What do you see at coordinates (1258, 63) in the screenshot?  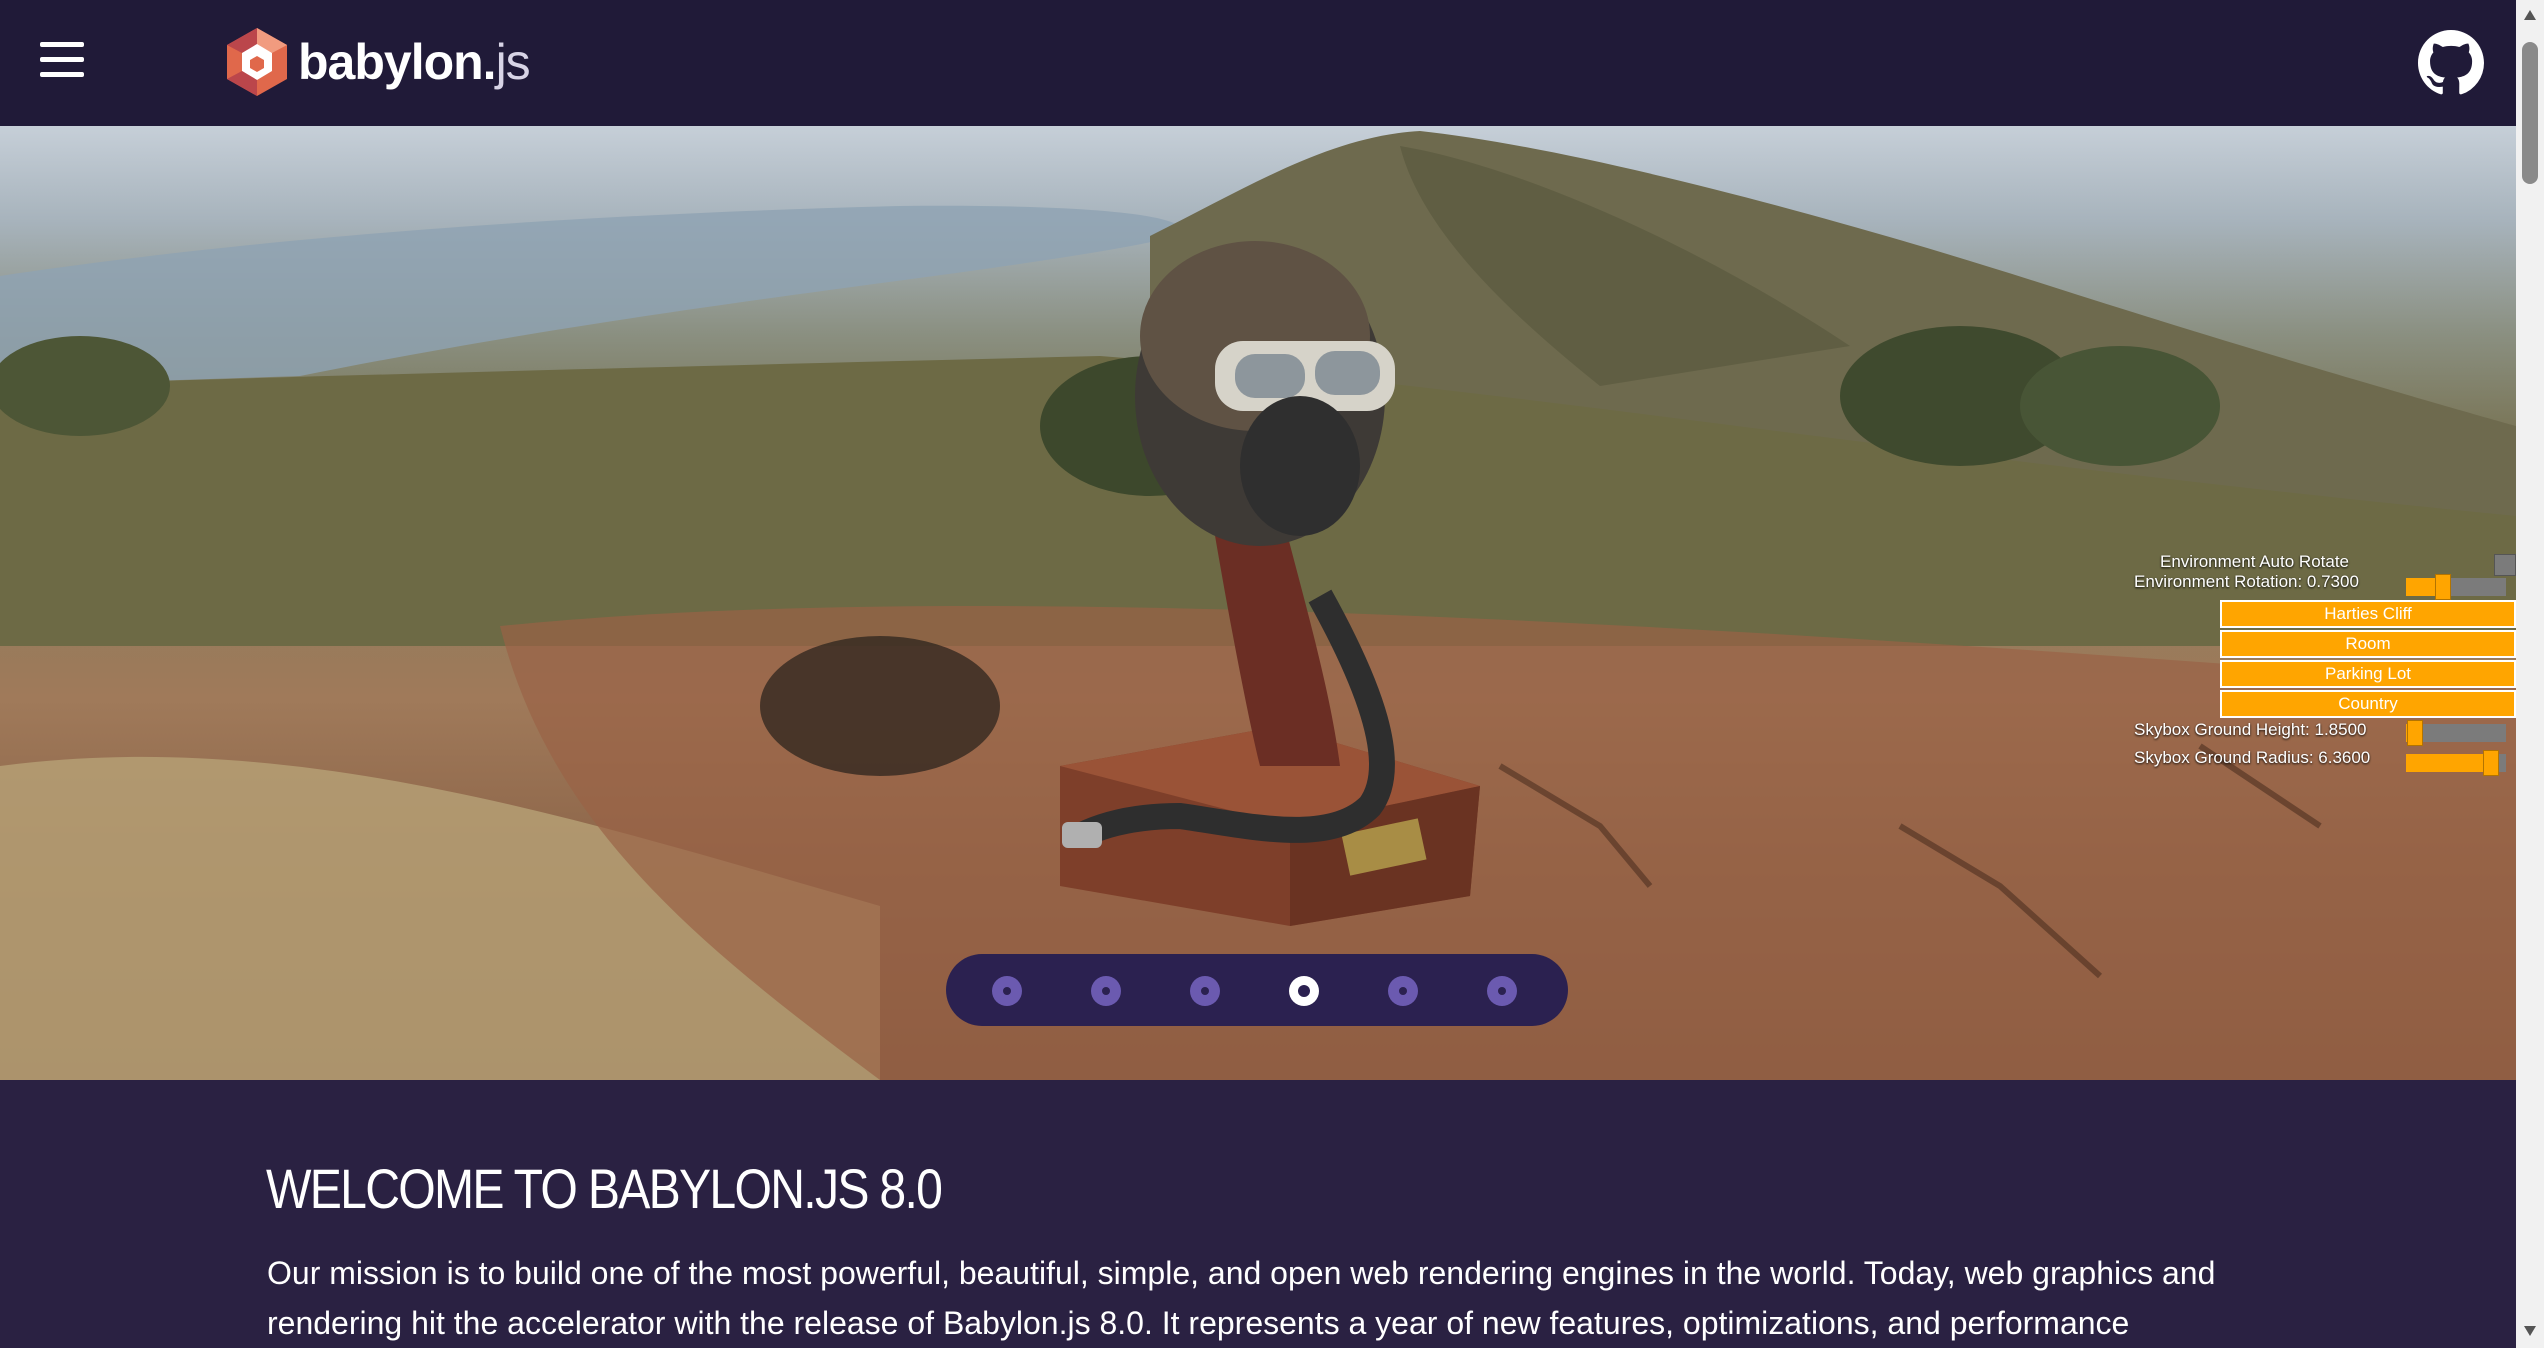 I see `top-nav-bar: babylon.js` at bounding box center [1258, 63].